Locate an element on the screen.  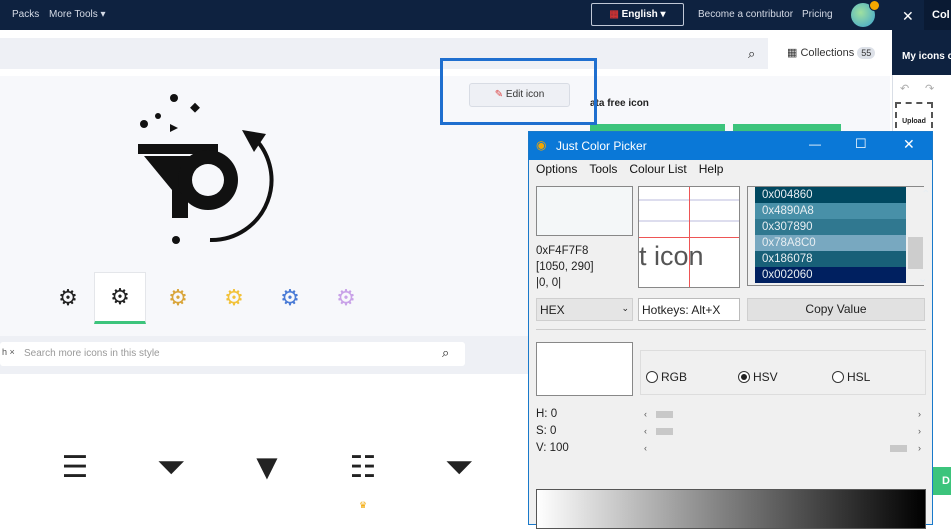
download-button: D is located at coordinates (941, 481).